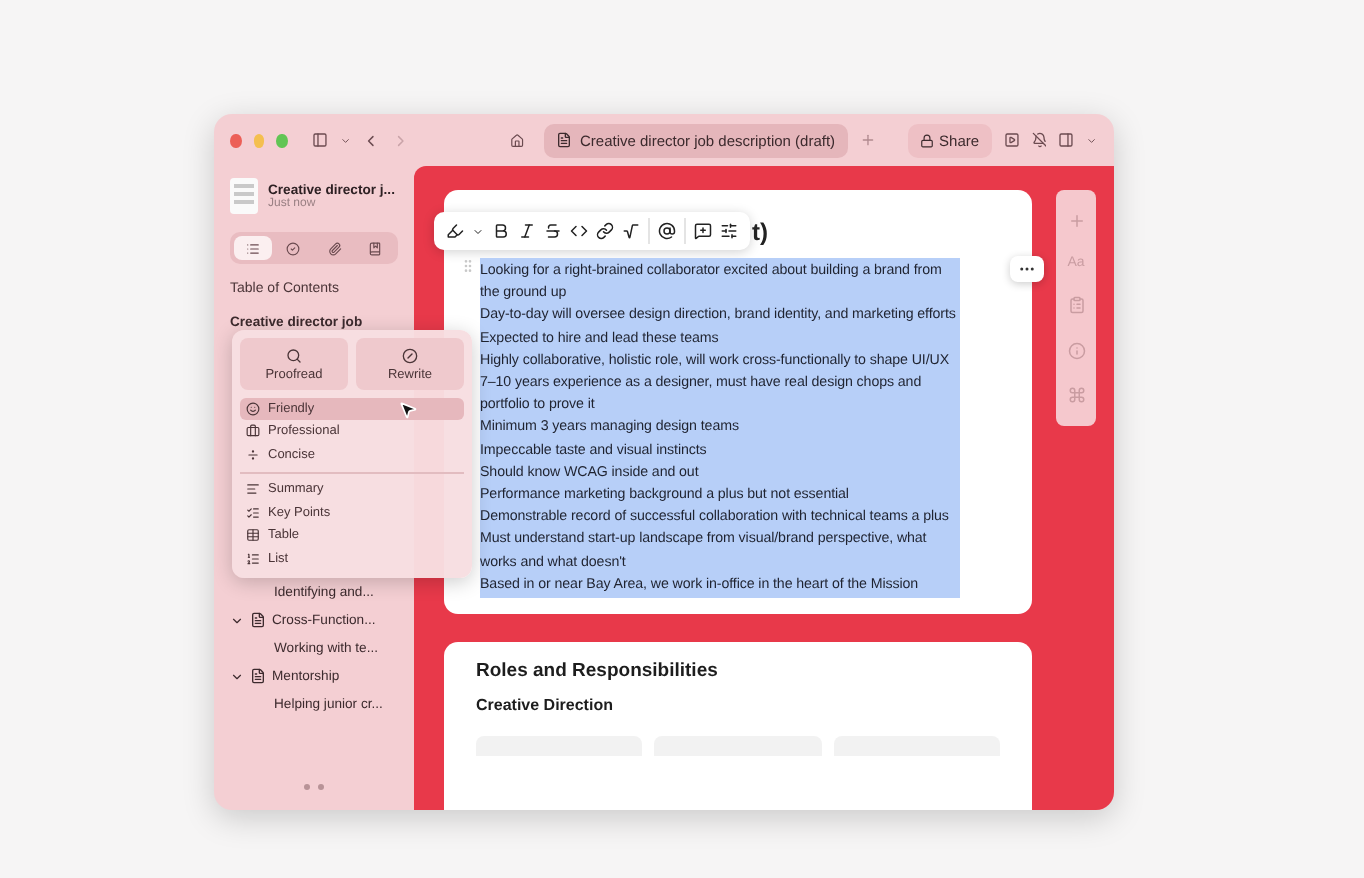  What do you see at coordinates (667, 231) in the screenshot?
I see `mention-icon` at bounding box center [667, 231].